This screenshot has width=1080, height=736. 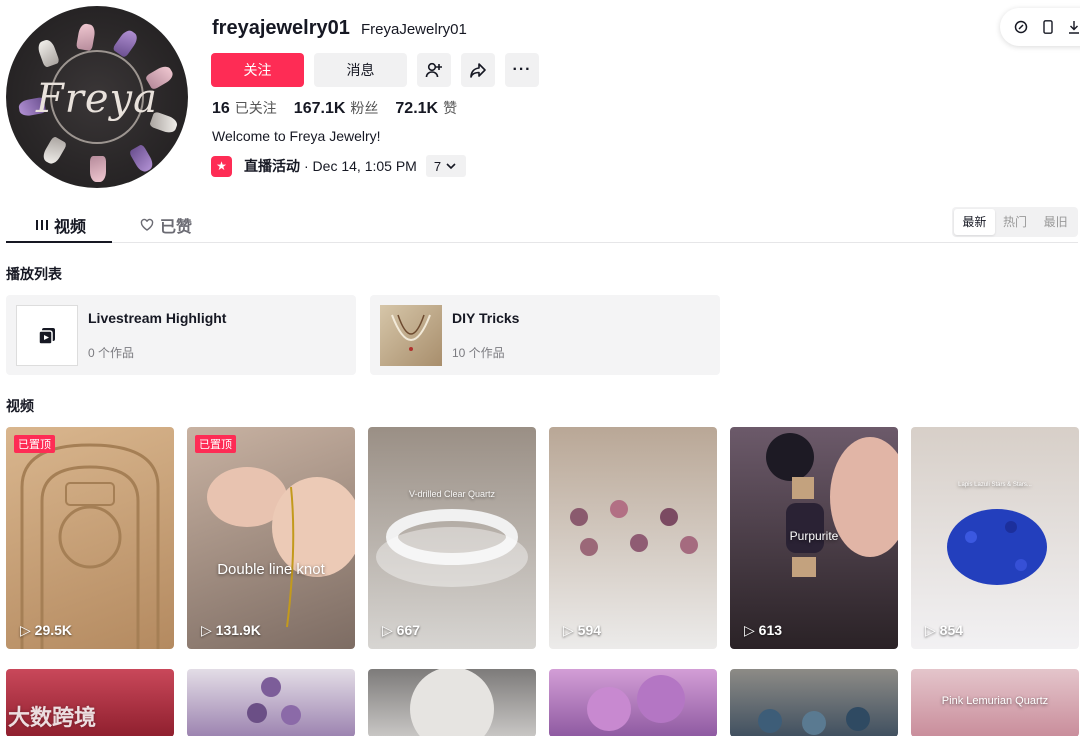 What do you see at coordinates (437, 166) in the screenshot?
I see `live-event-count: 7` at bounding box center [437, 166].